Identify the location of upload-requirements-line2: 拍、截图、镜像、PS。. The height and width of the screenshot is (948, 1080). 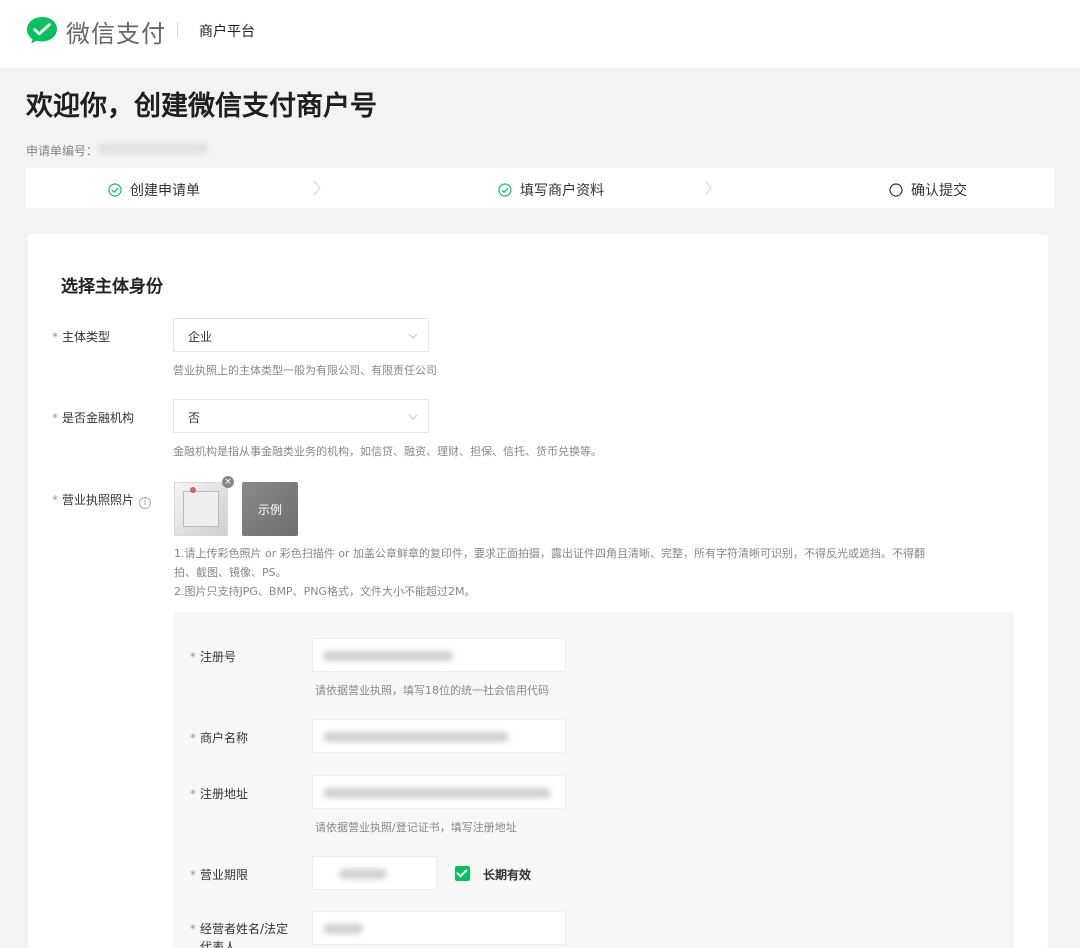
(230, 572).